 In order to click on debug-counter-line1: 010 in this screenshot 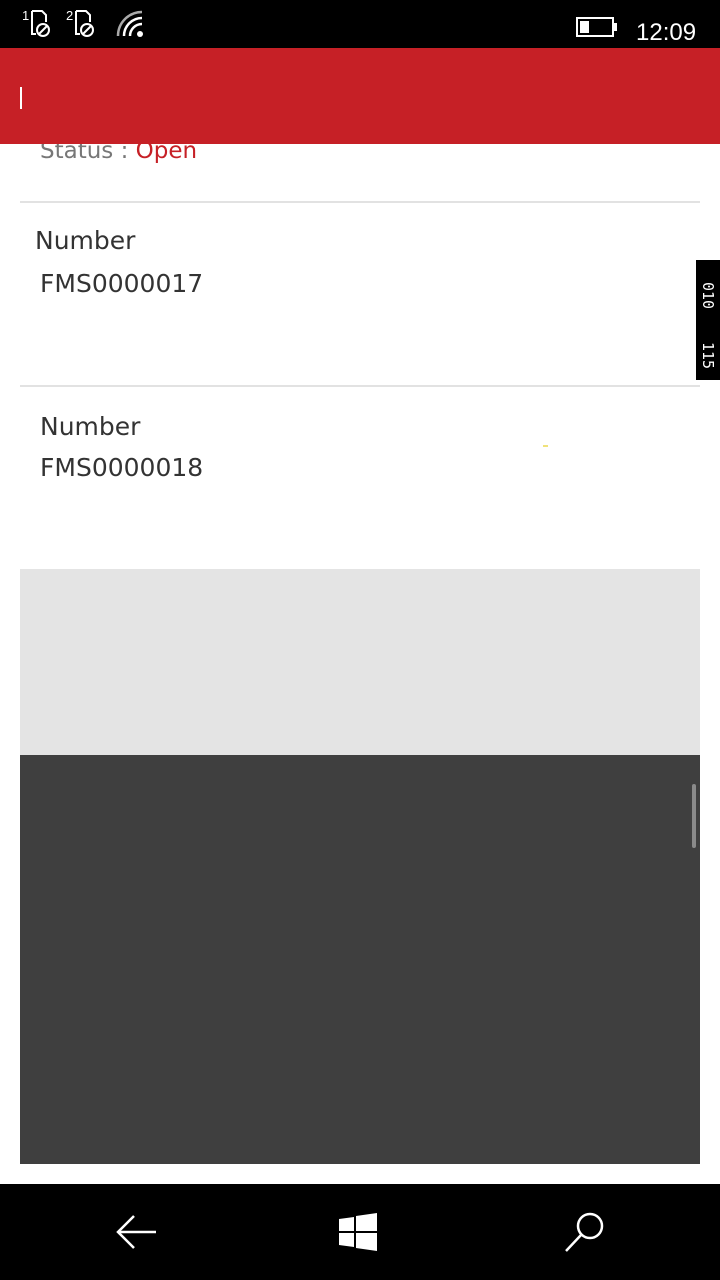, I will do `click(708, 296)`.